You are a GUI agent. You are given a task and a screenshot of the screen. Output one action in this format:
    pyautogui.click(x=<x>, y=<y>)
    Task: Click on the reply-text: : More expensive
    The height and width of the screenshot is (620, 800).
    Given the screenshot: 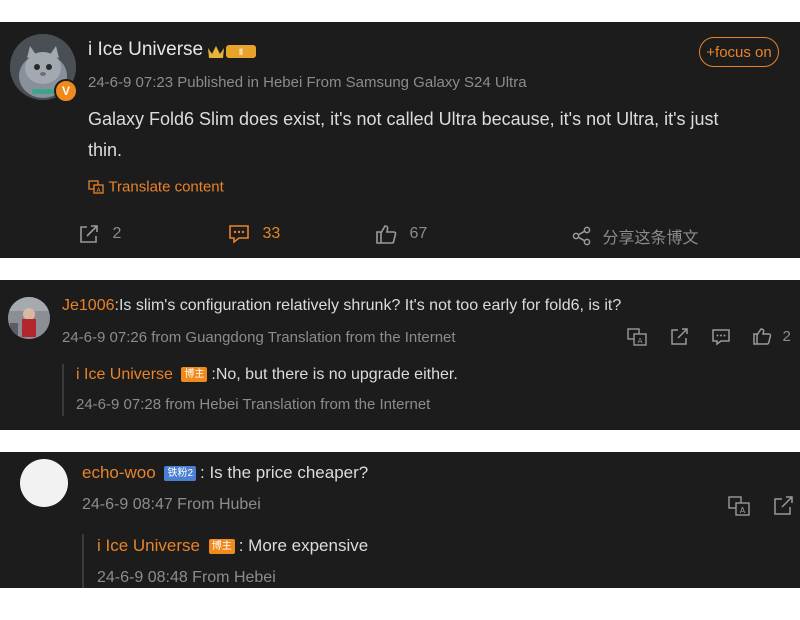 What is the action you would take?
    pyautogui.click(x=303, y=545)
    